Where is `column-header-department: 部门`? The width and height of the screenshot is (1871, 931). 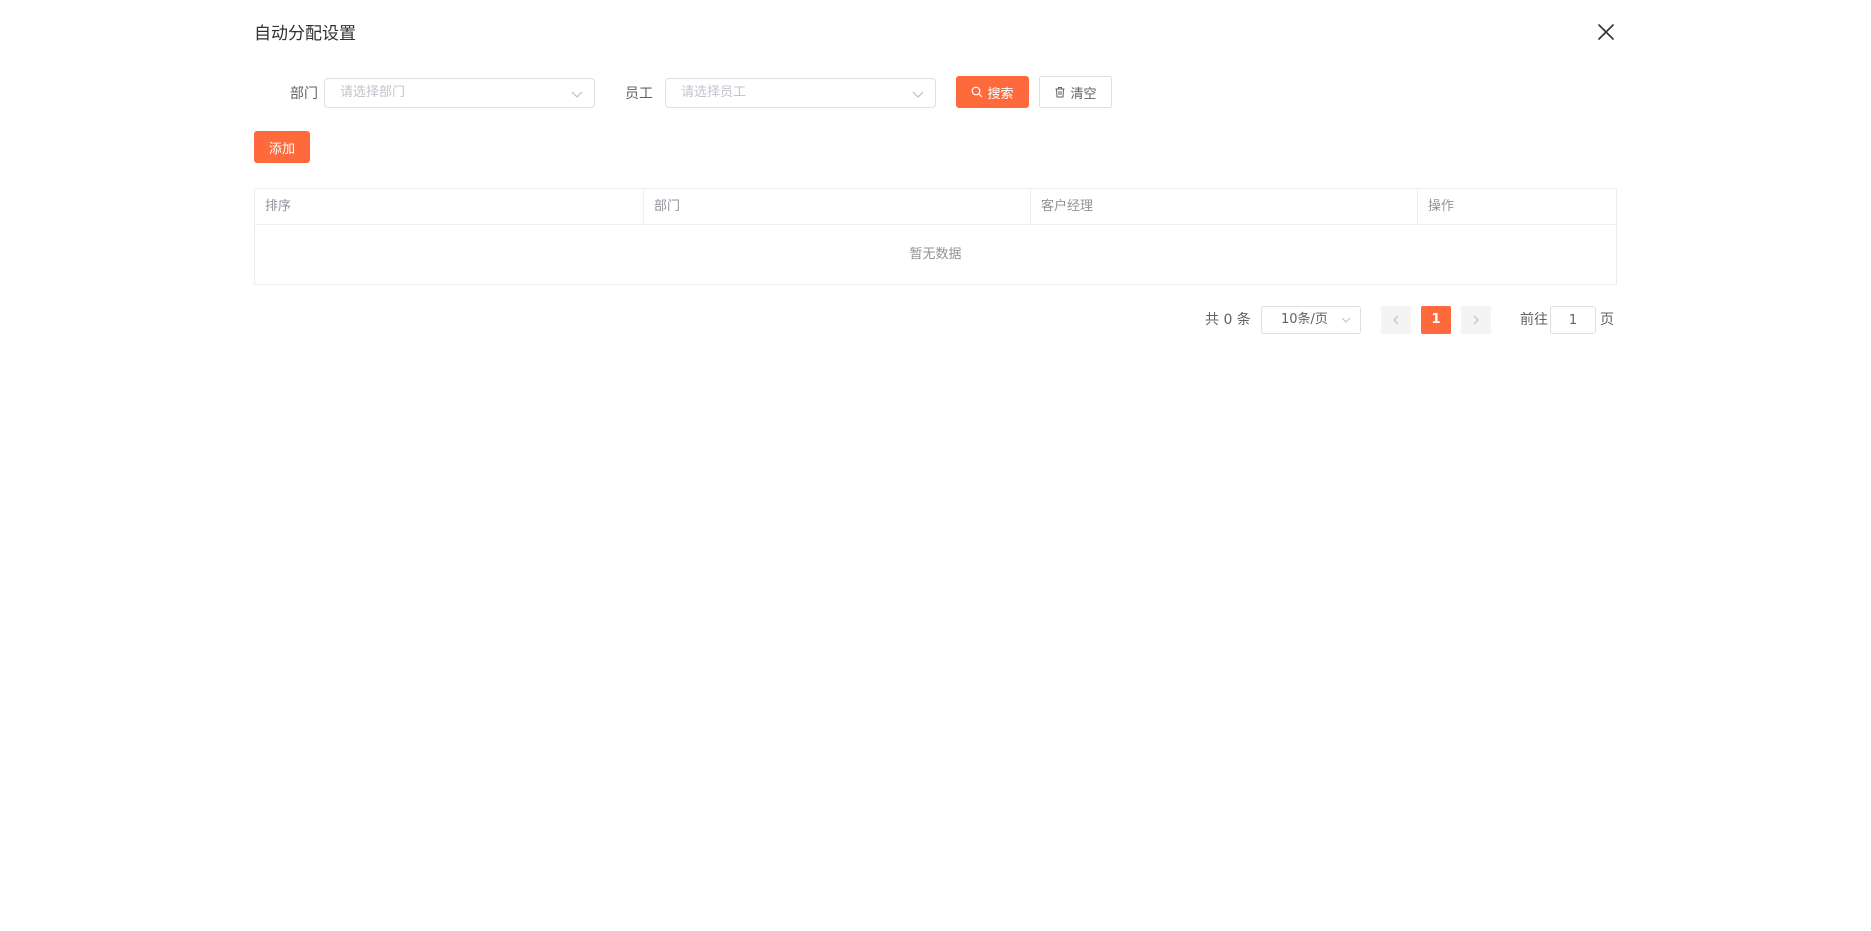
column-header-department: 部门 is located at coordinates (837, 206).